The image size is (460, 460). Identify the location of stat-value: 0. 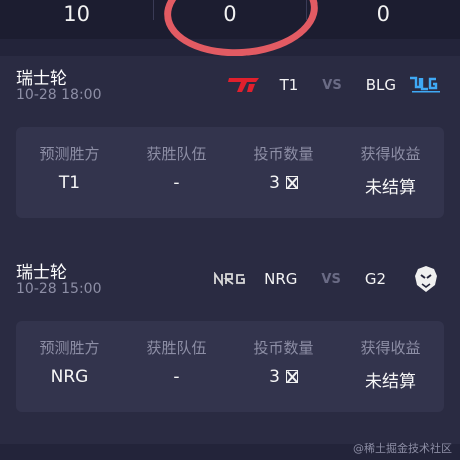
(383, 13).